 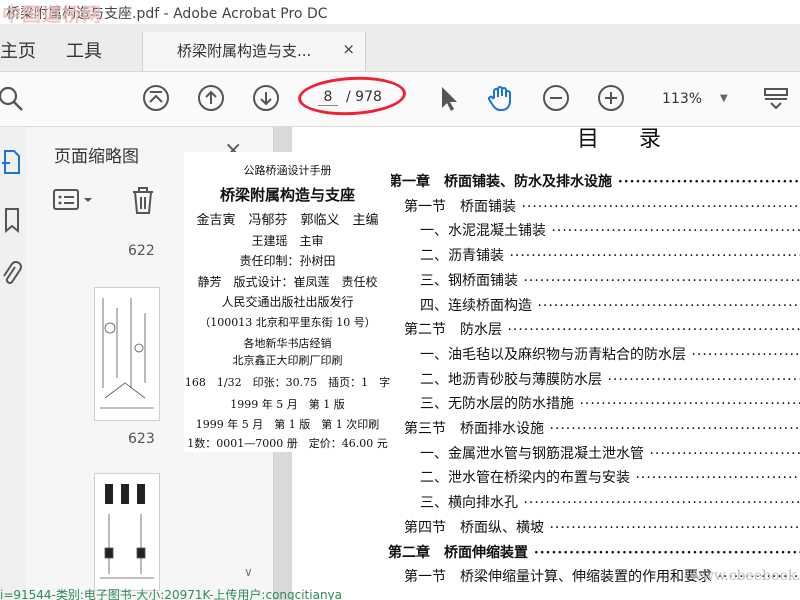 What do you see at coordinates (287, 322) in the screenshot?
I see `colophon-line: （100013 北京和平里东街 10 号）` at bounding box center [287, 322].